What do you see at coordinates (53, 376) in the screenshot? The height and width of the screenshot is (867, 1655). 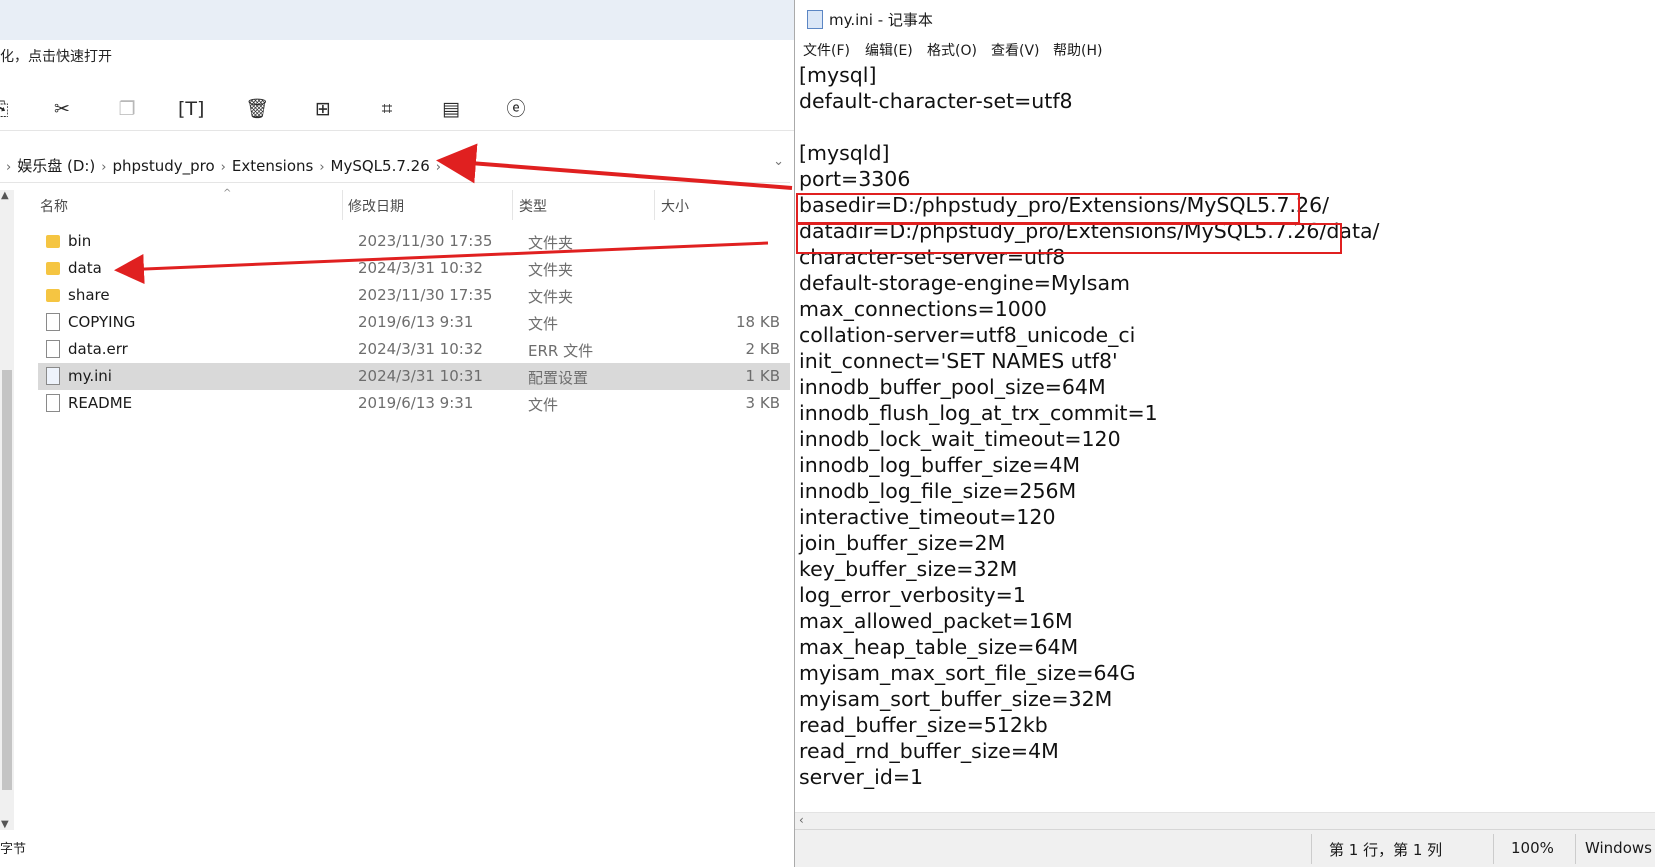 I see `config-file-icon` at bounding box center [53, 376].